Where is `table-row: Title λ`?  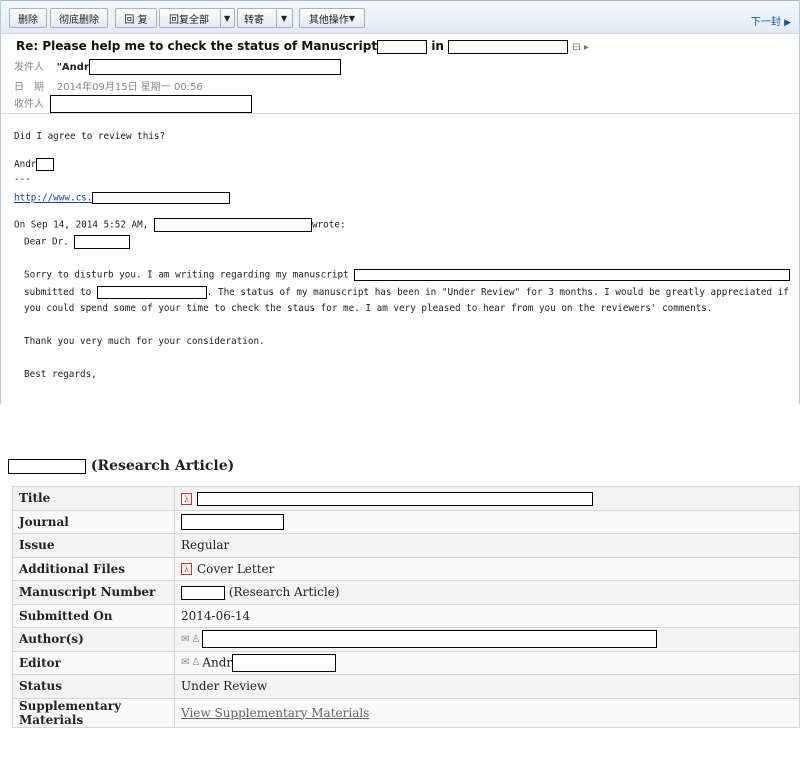
table-row: Title λ is located at coordinates (406, 498).